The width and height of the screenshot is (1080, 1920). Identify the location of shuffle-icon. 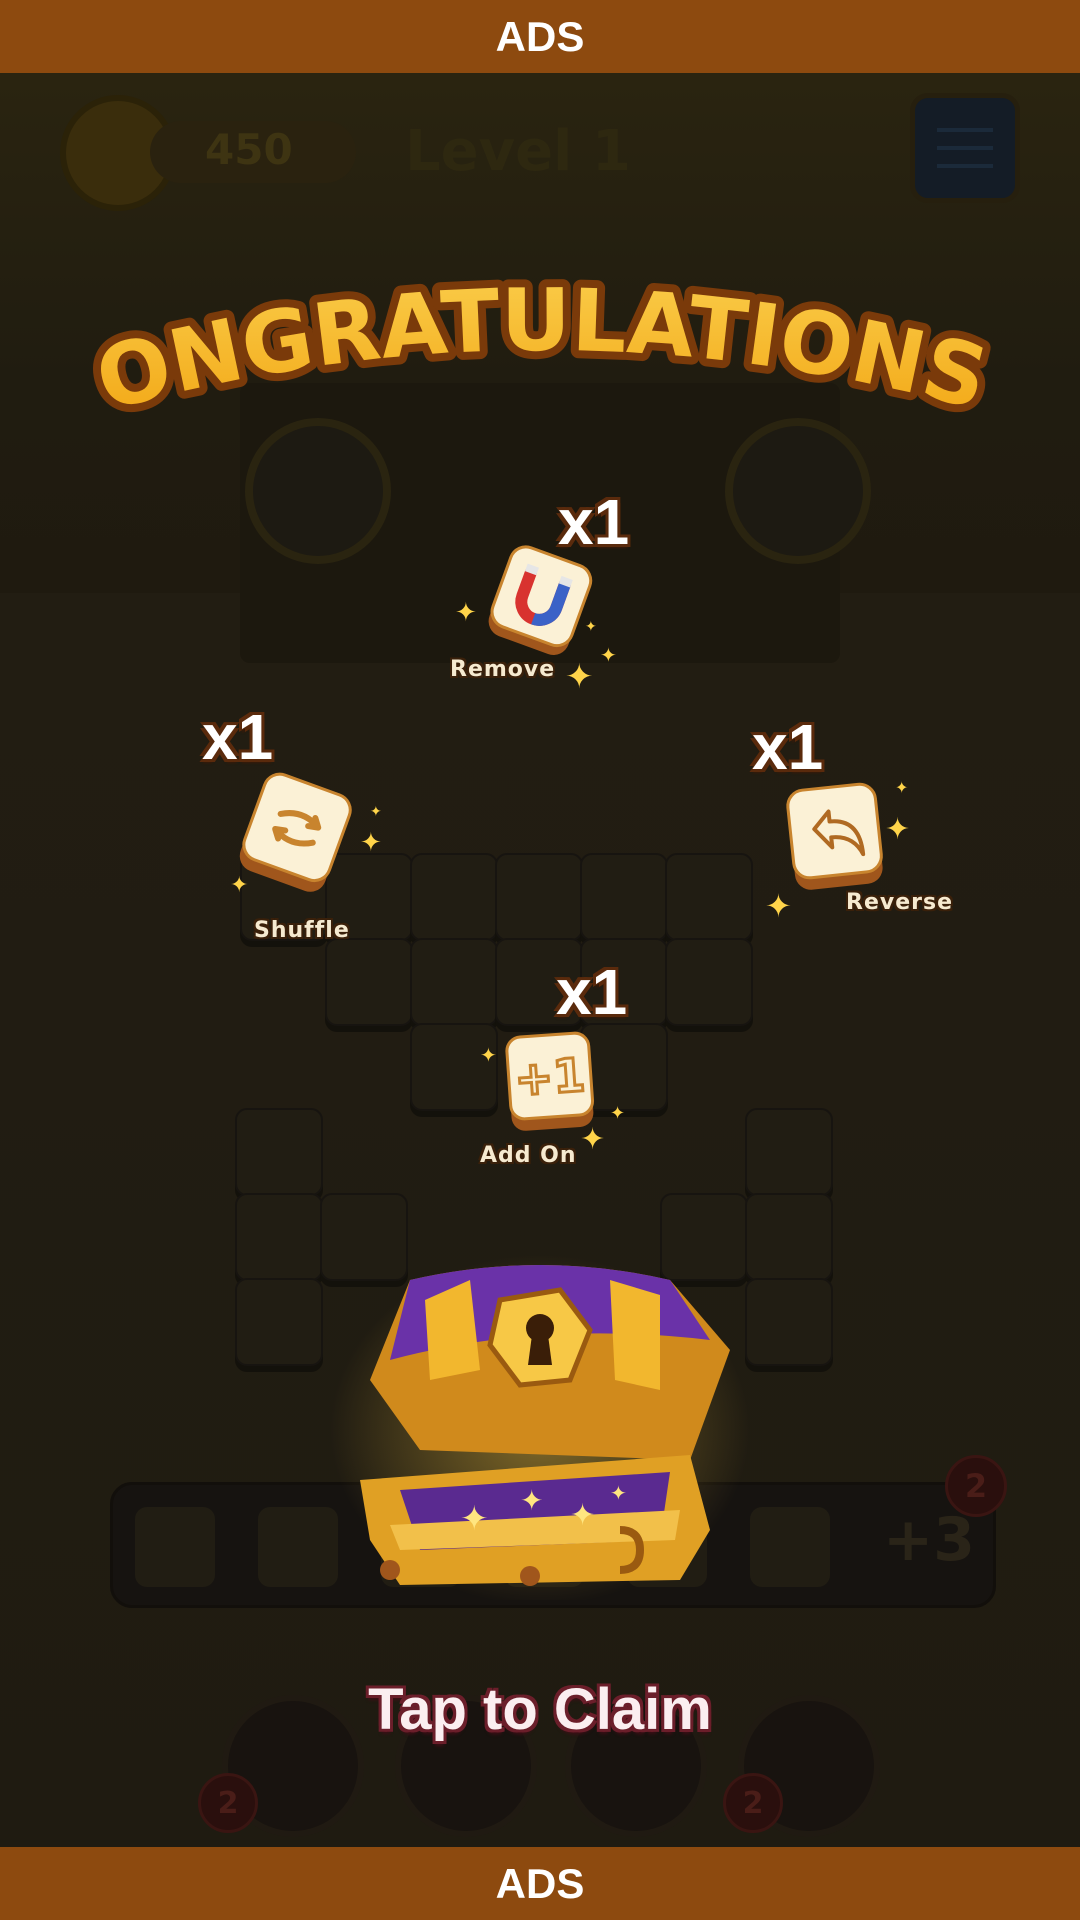
(295, 832).